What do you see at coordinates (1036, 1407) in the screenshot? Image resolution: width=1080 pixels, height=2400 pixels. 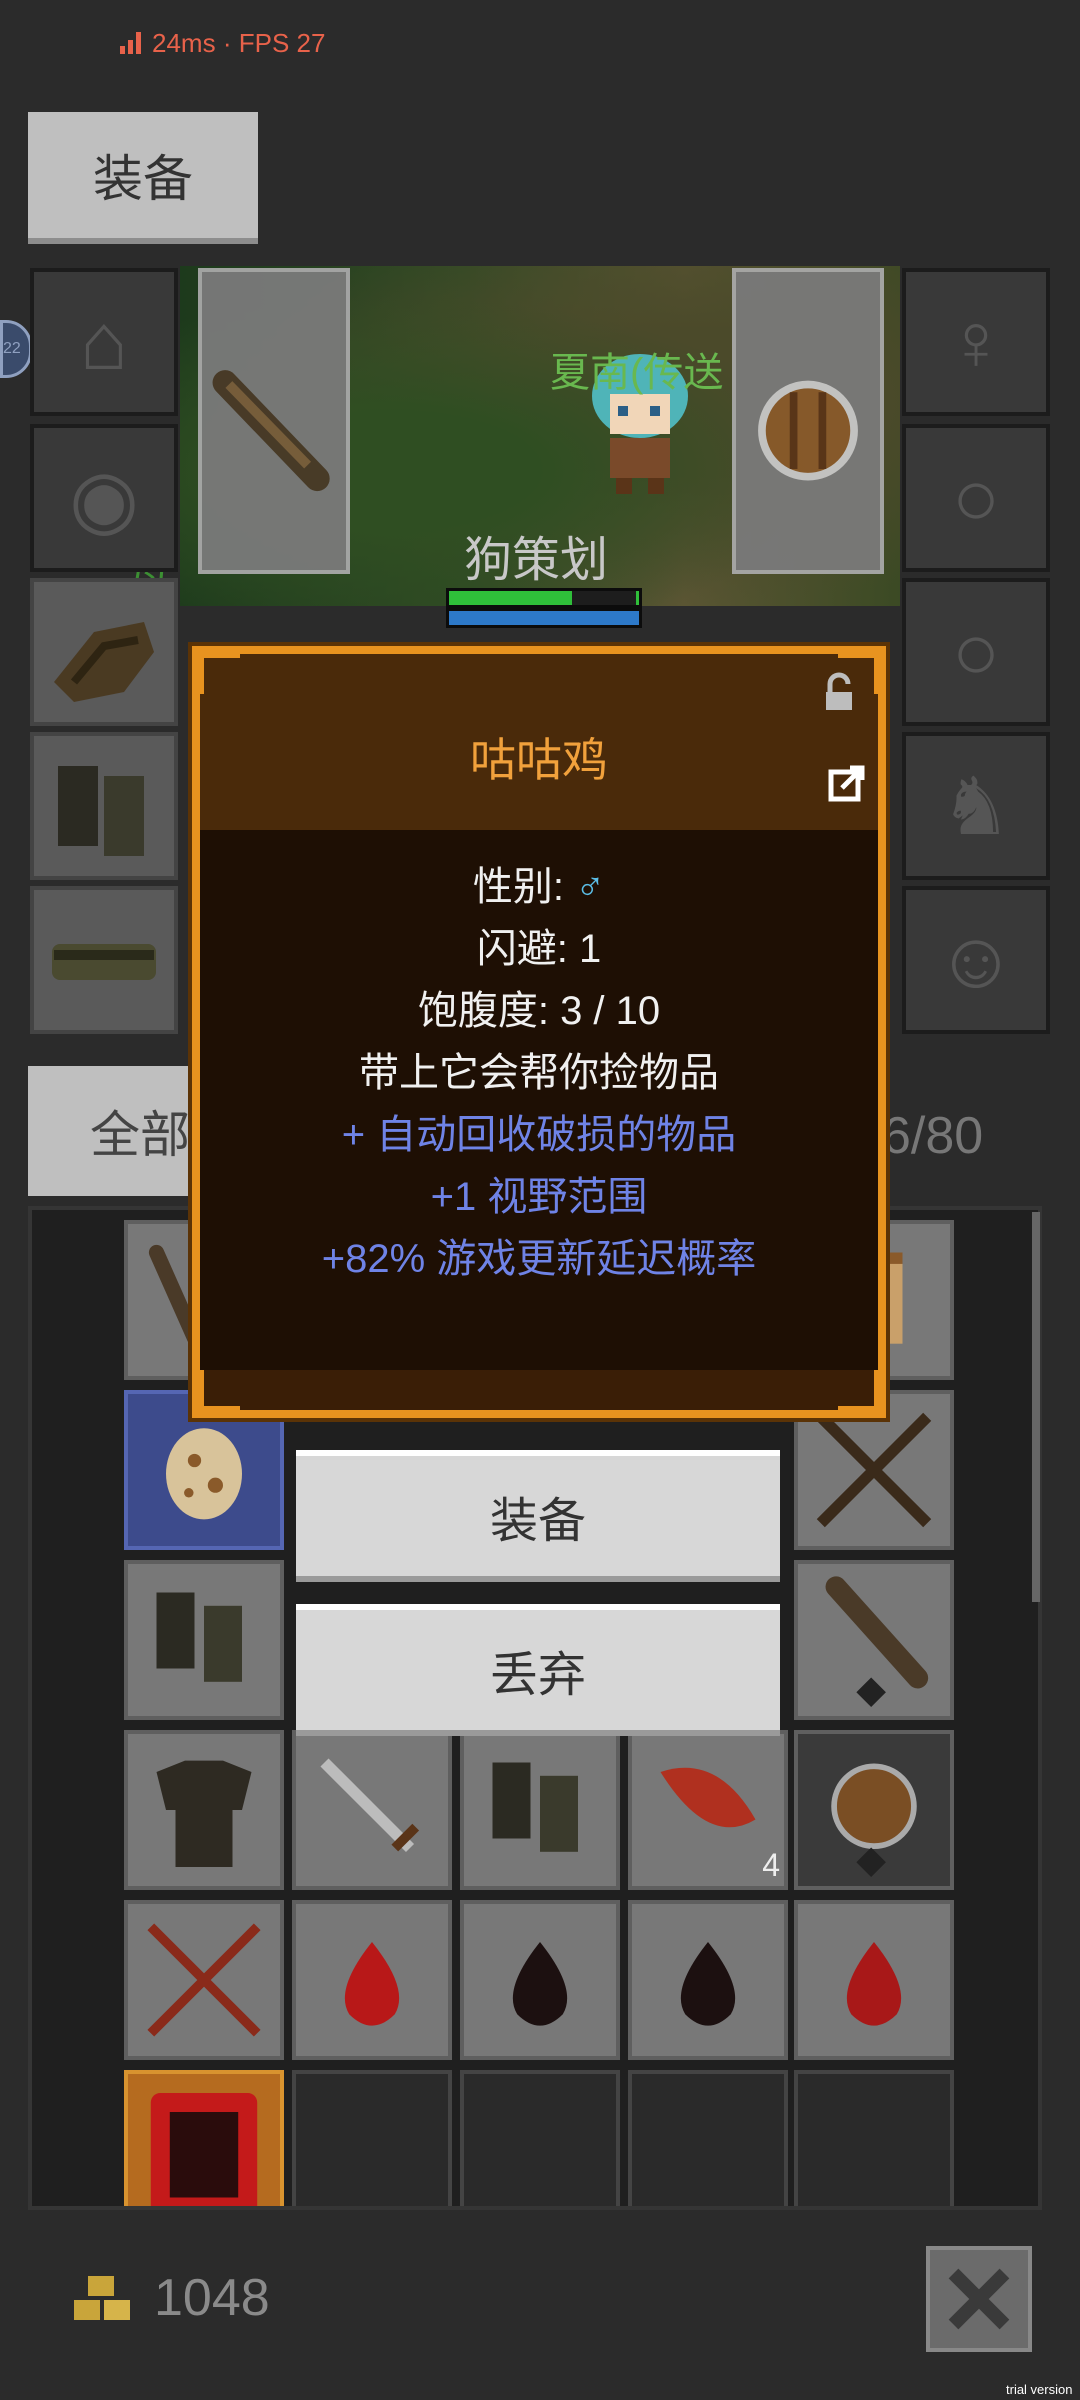 I see `inventory-scrollbar` at bounding box center [1036, 1407].